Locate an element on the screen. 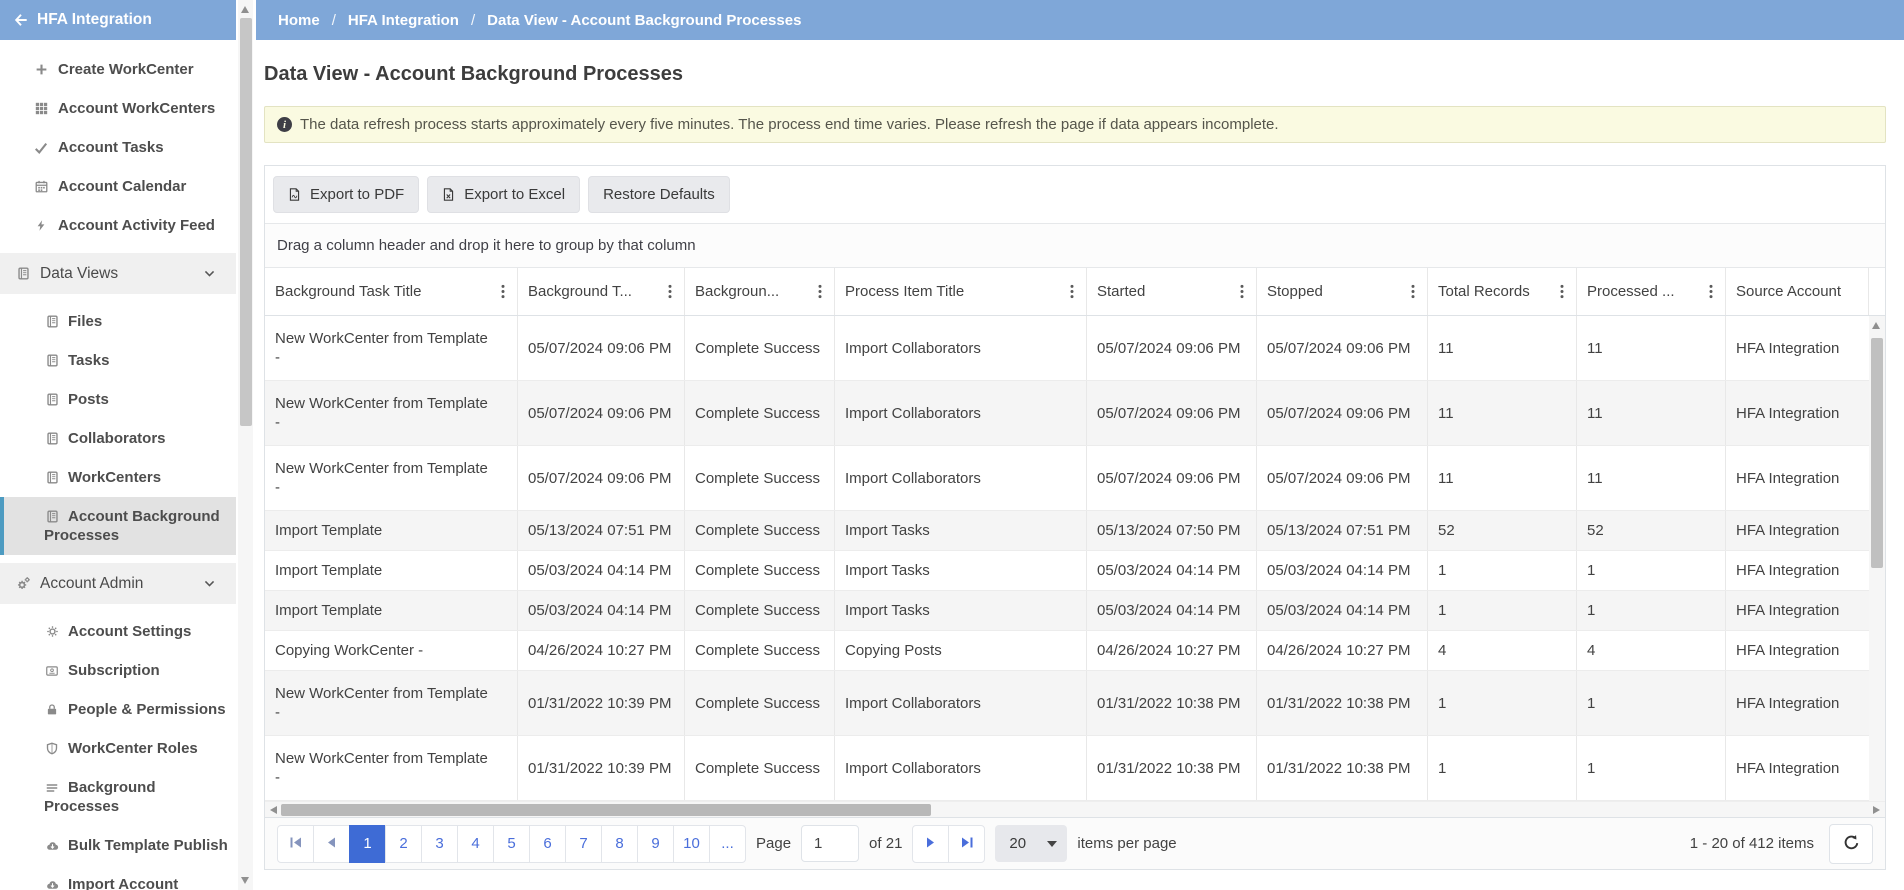 The height and width of the screenshot is (890, 1904). cell-text: 05/03/2024 04:14 PM is located at coordinates (1339, 570).